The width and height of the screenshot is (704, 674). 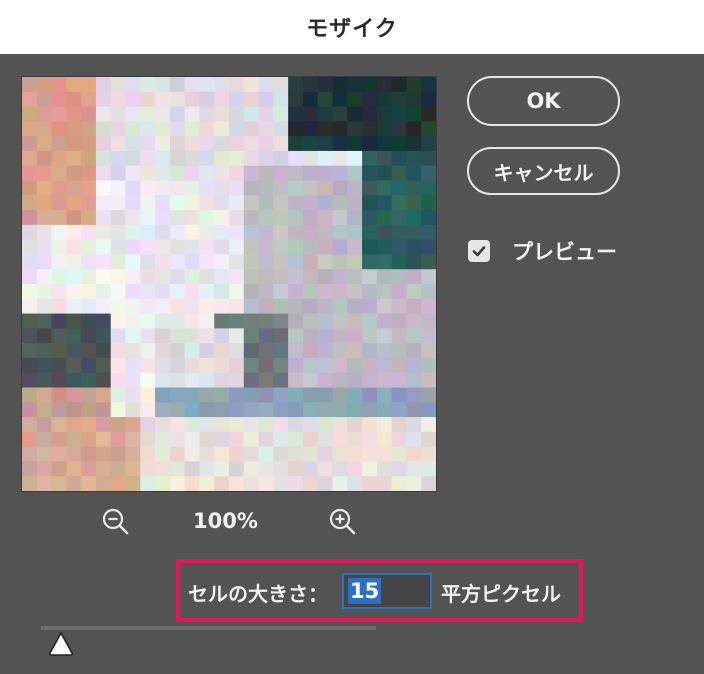 What do you see at coordinates (343, 522) in the screenshot?
I see `zoom-in-icon` at bounding box center [343, 522].